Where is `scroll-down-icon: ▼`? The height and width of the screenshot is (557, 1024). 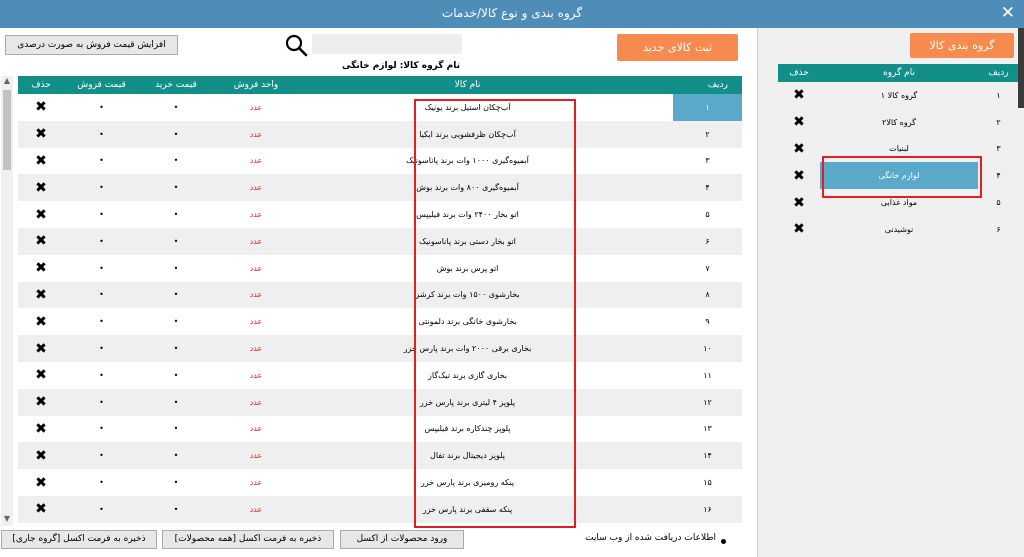 scroll-down-icon: ▼ is located at coordinates (7, 520).